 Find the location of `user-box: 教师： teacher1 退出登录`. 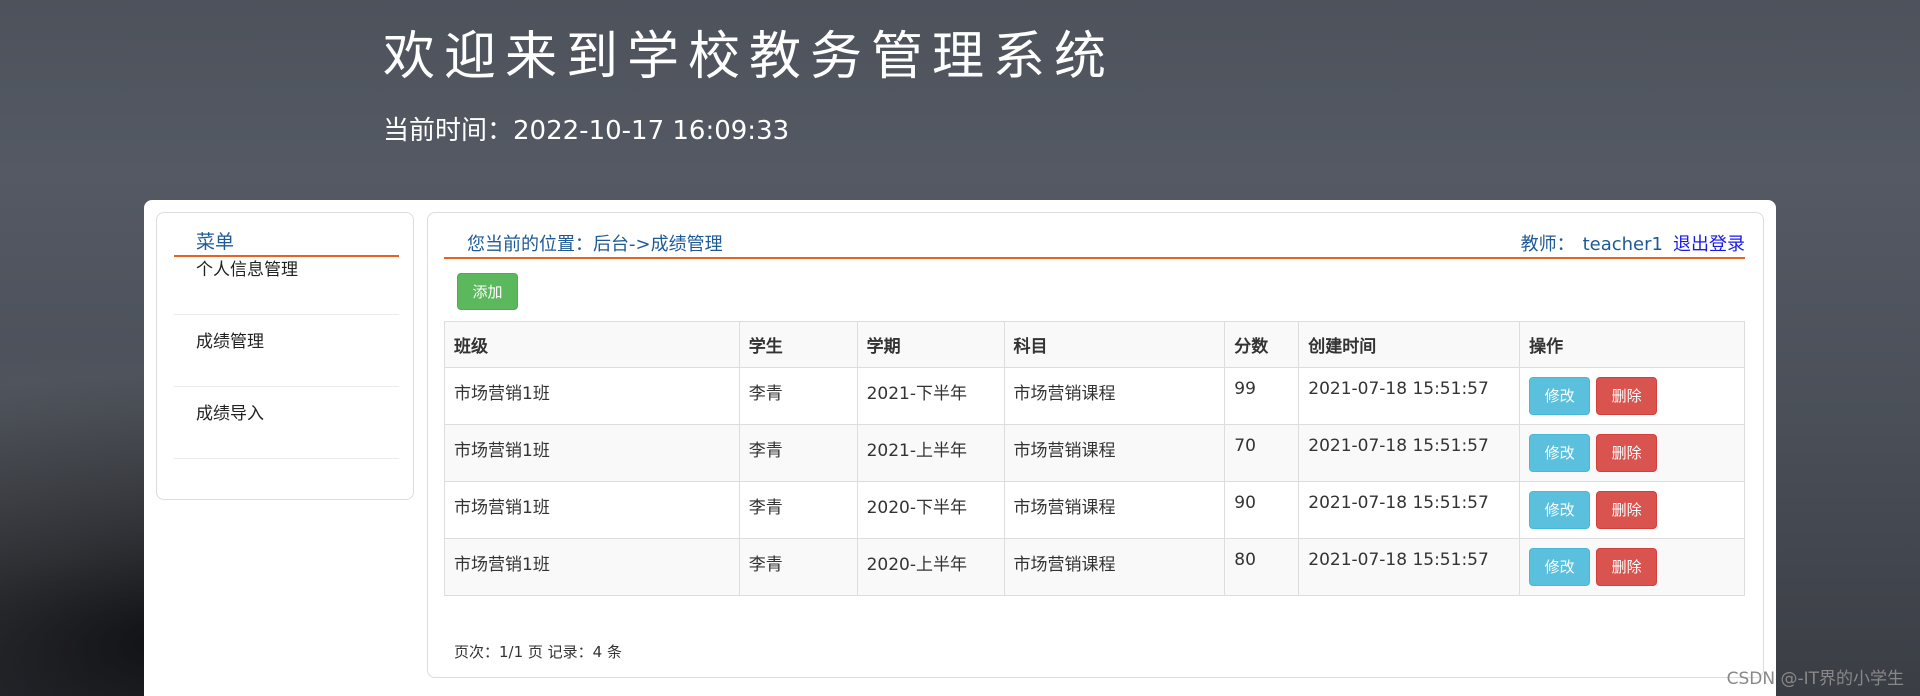

user-box: 教师： teacher1 退出登录 is located at coordinates (1633, 243).